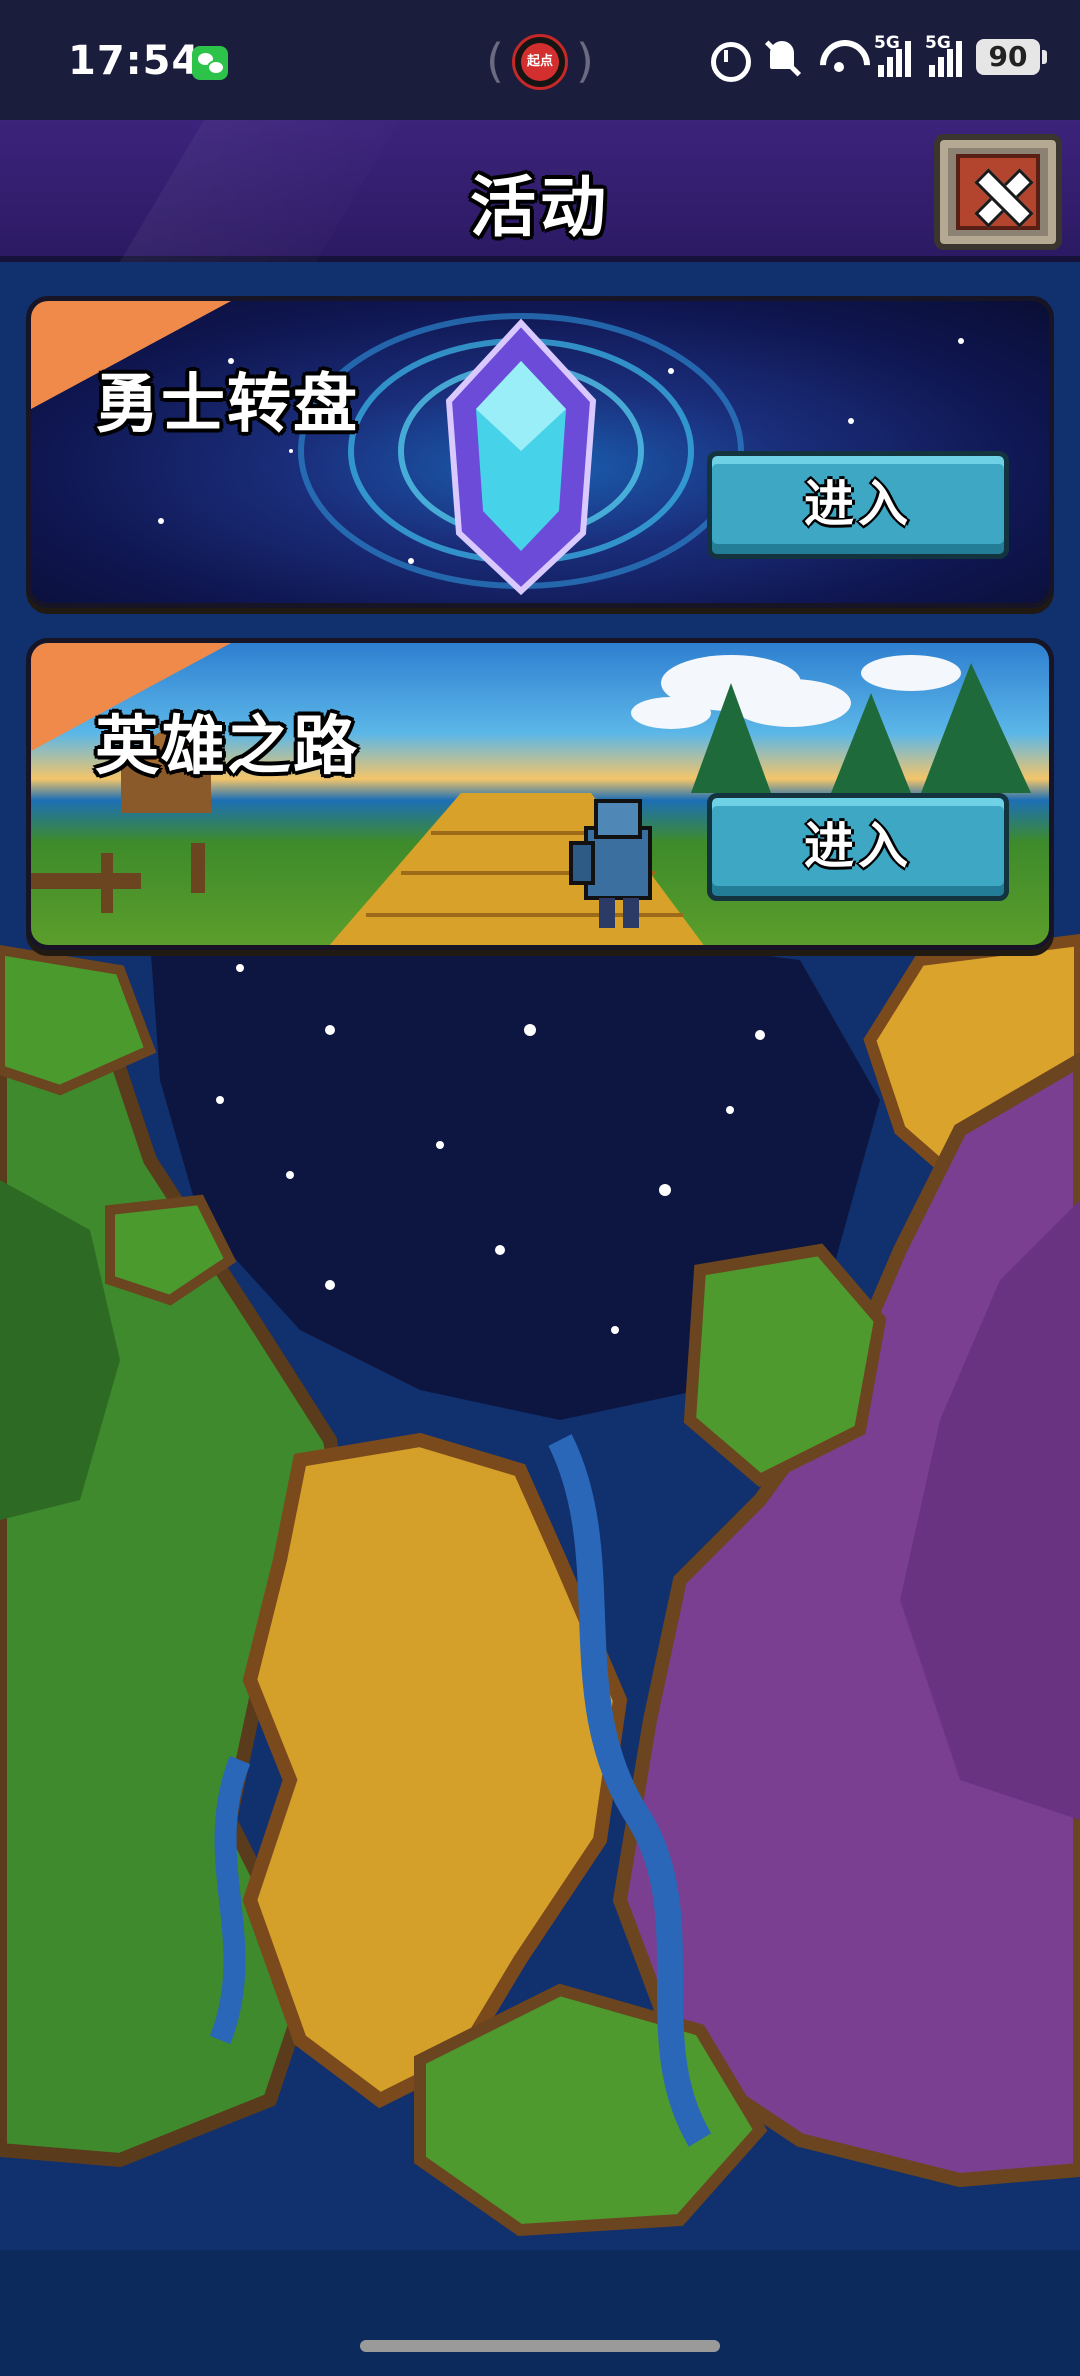 This screenshot has height=2376, width=1080. Describe the element at coordinates (210, 63) in the screenshot. I see `wechat-icon` at that location.